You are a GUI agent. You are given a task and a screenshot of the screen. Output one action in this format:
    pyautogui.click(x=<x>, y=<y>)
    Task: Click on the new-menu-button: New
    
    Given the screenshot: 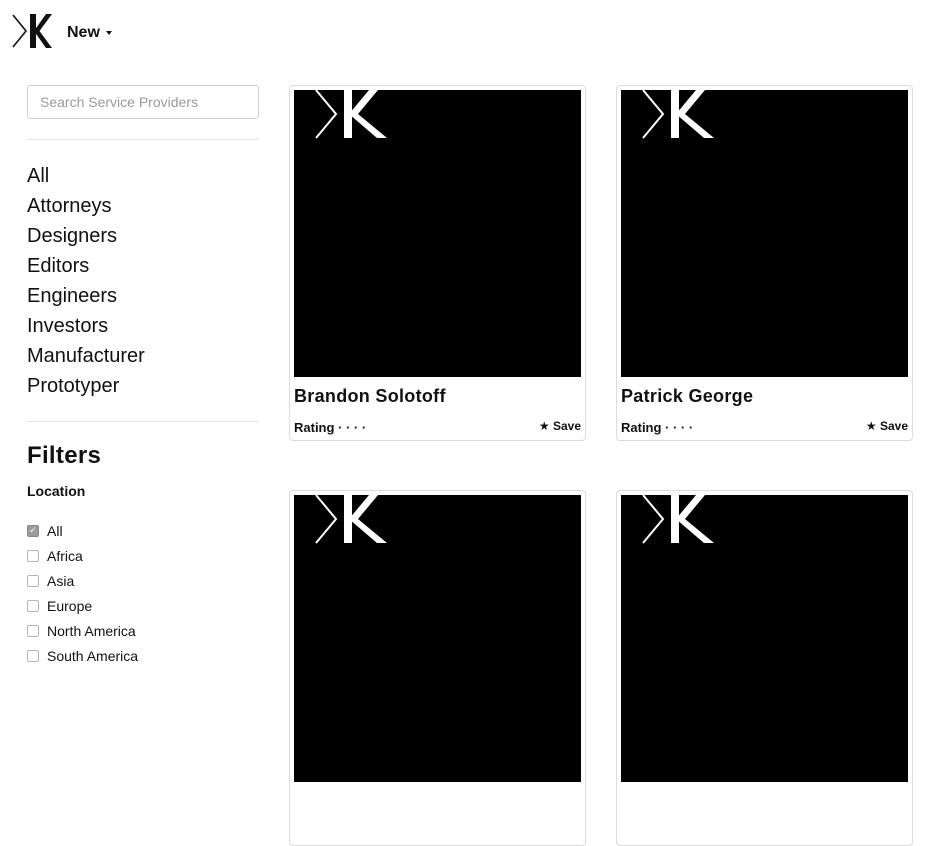 What is the action you would take?
    pyautogui.click(x=89, y=33)
    